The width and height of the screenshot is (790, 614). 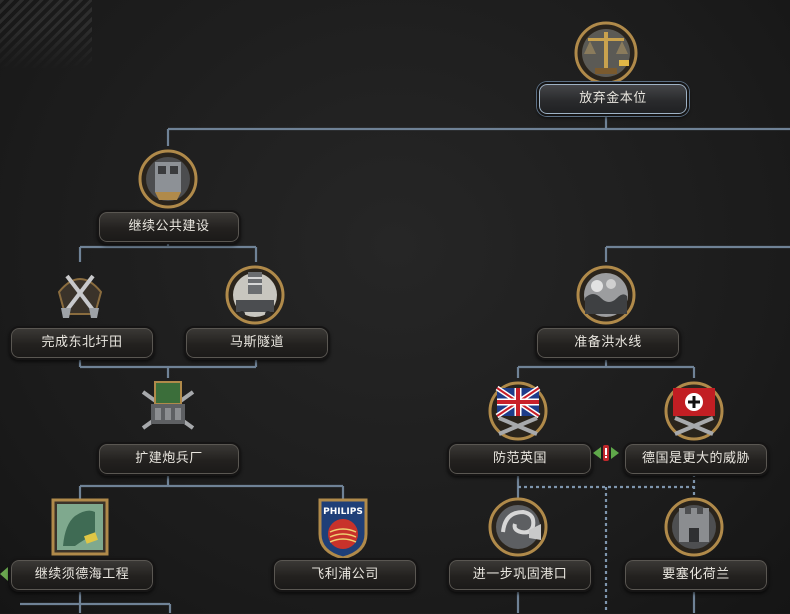 What do you see at coordinates (80, 529) in the screenshot?
I see `map-icon` at bounding box center [80, 529].